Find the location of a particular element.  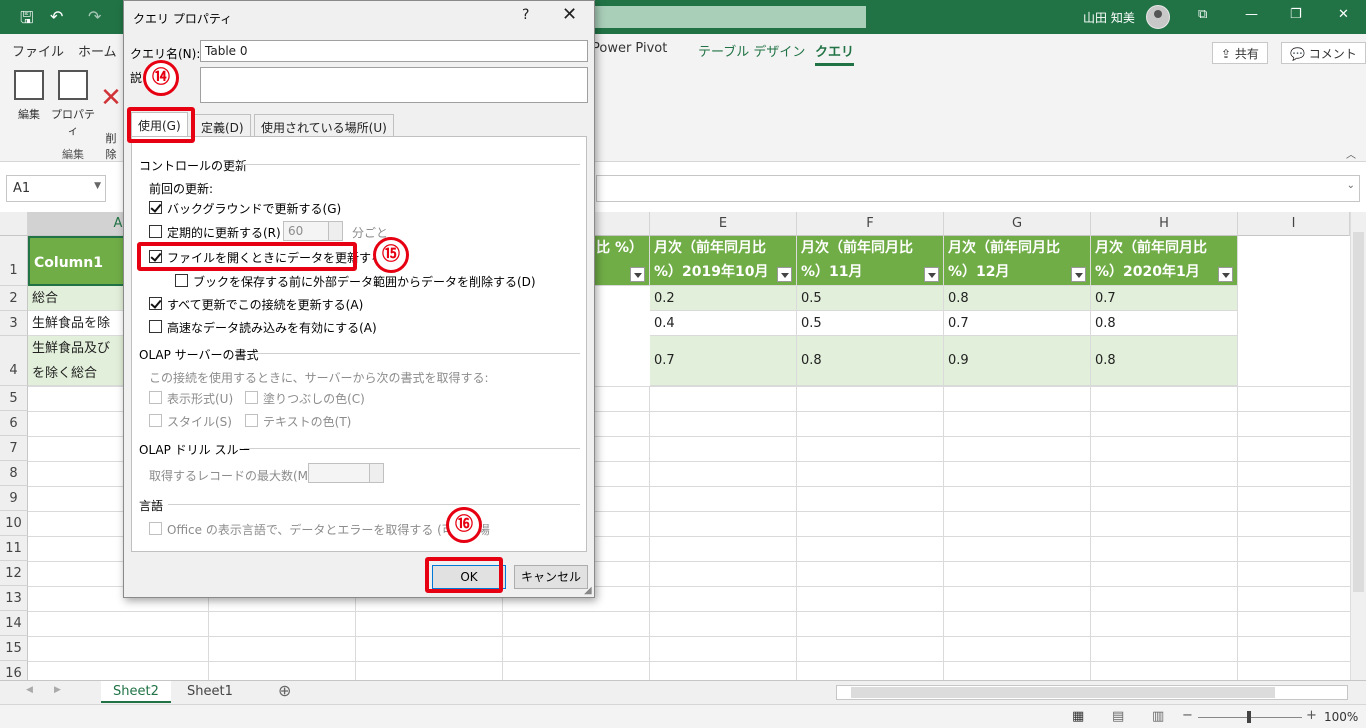

row-header: 13 is located at coordinates (14, 598).